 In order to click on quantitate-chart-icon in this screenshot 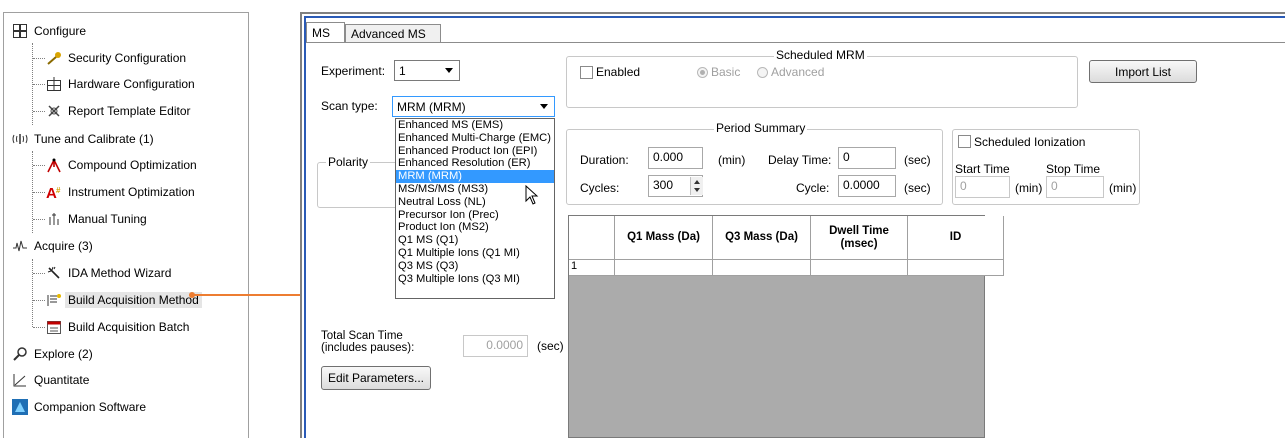, I will do `click(20, 380)`.